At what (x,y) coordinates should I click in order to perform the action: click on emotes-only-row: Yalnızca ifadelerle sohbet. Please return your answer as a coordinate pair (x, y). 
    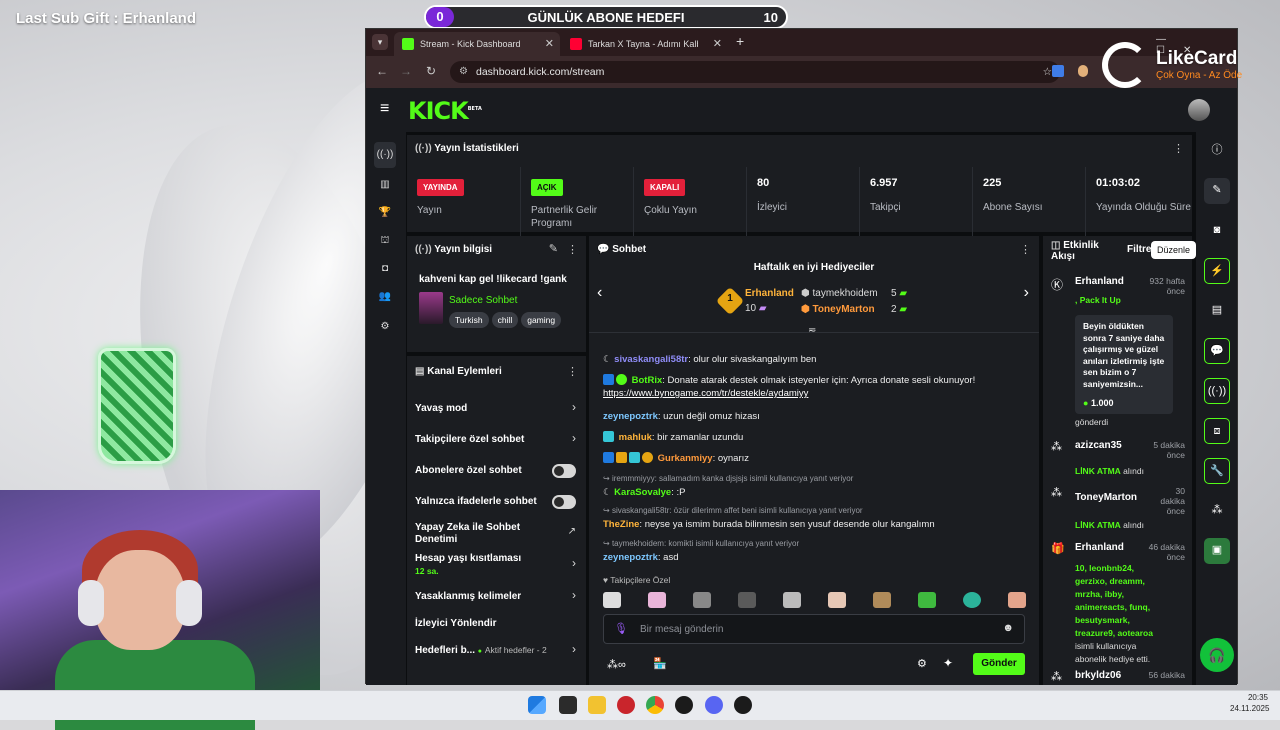
    Looking at the image, I should click on (476, 501).